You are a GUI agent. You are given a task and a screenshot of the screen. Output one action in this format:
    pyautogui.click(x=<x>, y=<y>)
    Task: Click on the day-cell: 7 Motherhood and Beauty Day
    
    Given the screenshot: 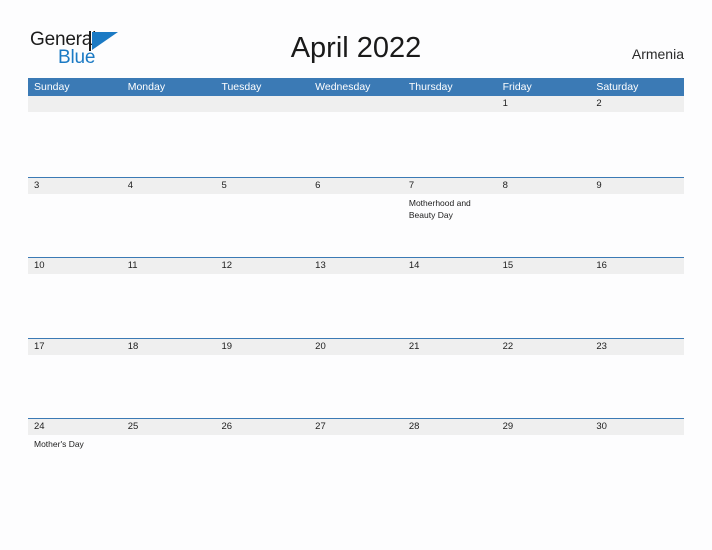 What is the action you would take?
    pyautogui.click(x=450, y=218)
    